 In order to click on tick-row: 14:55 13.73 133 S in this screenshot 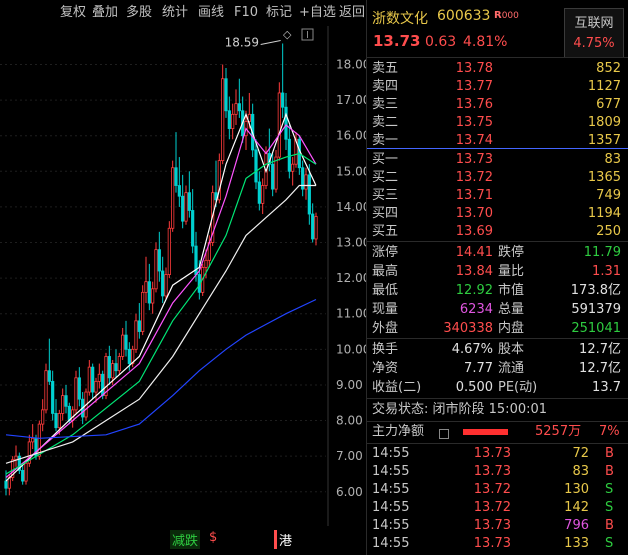, I will do `click(497, 544)`.